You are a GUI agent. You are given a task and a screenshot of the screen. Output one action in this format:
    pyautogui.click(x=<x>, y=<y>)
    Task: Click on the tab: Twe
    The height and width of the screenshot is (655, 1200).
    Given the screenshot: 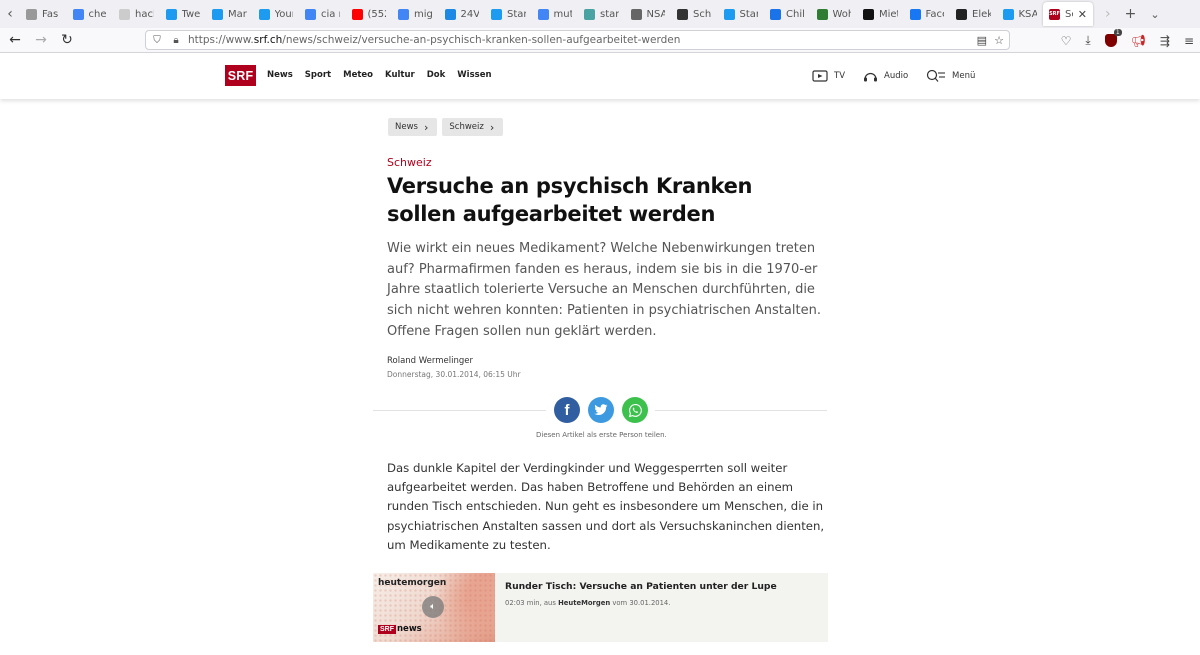 What is the action you would take?
    pyautogui.click(x=183, y=14)
    